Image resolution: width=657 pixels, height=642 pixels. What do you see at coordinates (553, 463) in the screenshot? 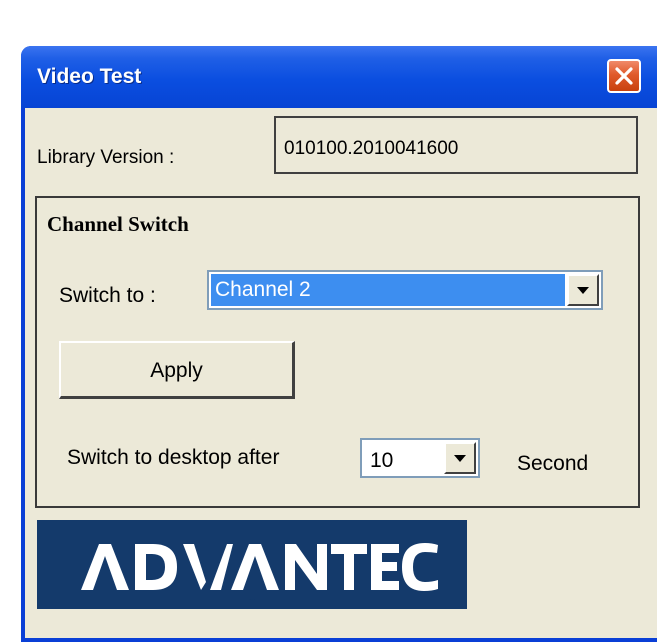
I see `second-unit-label: Second` at bounding box center [553, 463].